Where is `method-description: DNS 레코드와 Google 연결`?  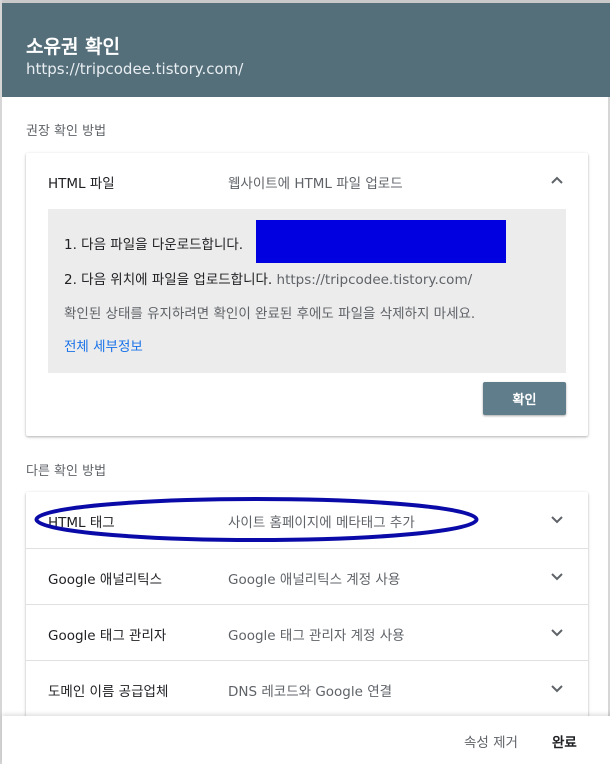 method-description: DNS 레코드와 Google 연결 is located at coordinates (310, 692).